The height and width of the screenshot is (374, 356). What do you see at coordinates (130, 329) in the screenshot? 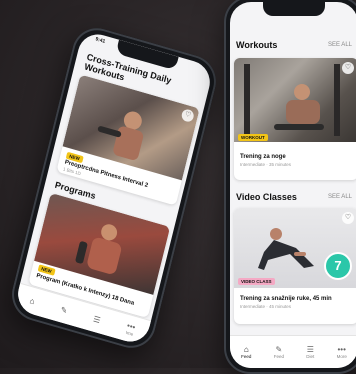
I see `tab-more: ••• Ime` at bounding box center [130, 329].